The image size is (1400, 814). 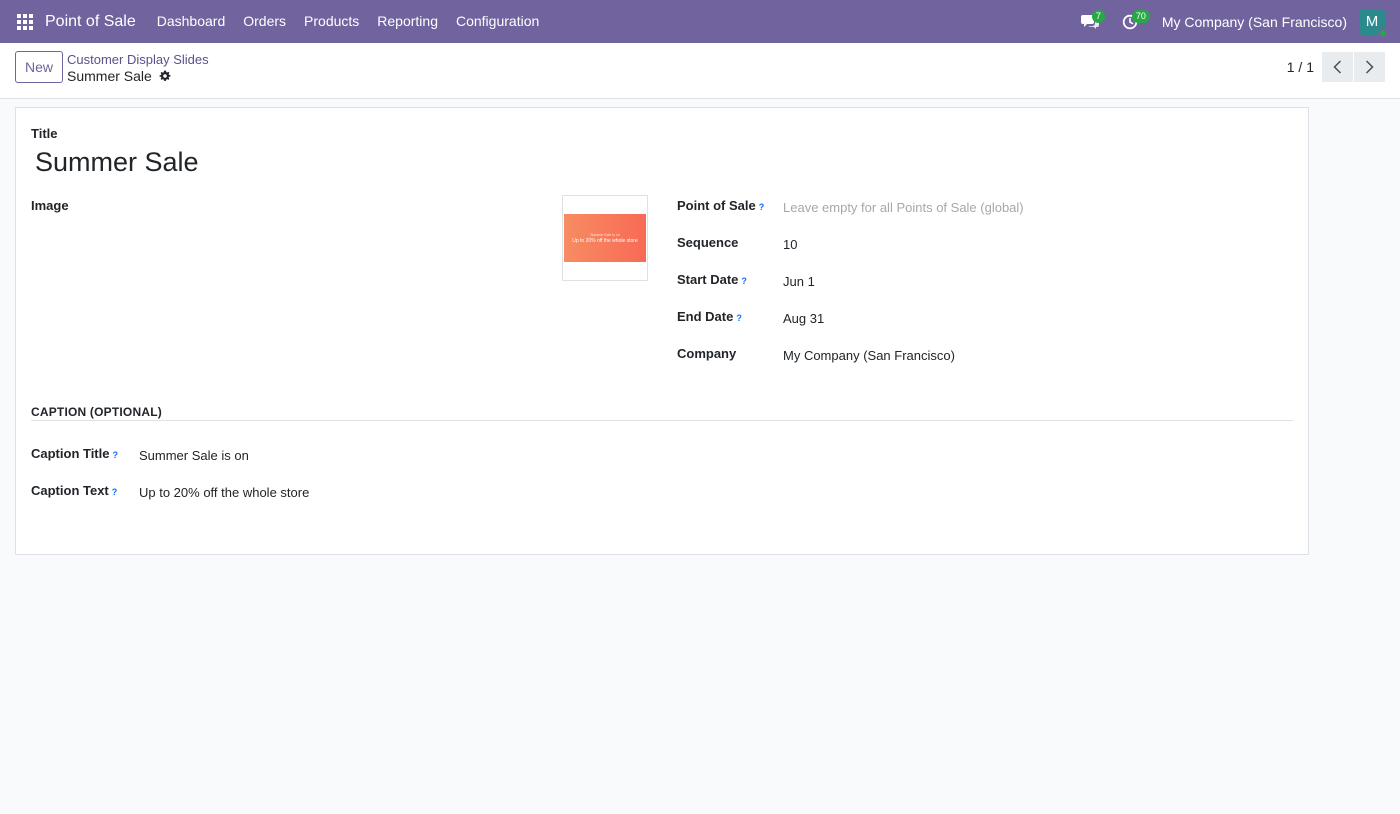 I want to click on company-label: Company, so click(x=707, y=353).